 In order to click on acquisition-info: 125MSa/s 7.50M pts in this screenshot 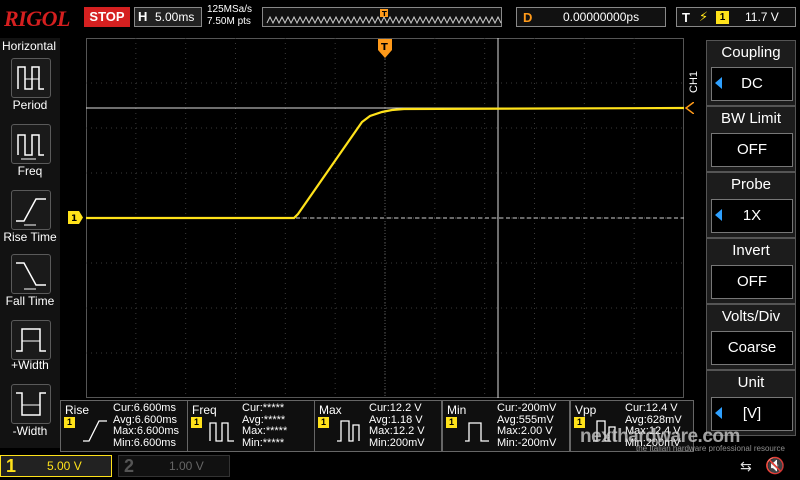, I will do `click(229, 16)`.